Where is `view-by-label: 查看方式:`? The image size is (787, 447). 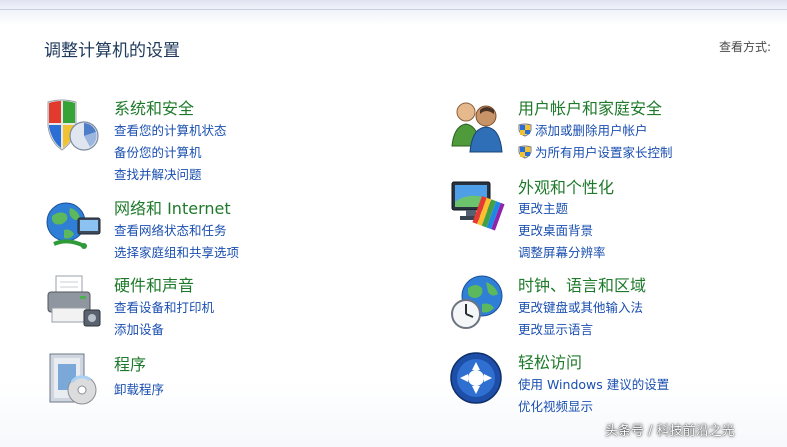
view-by-label: 查看方式: is located at coordinates (745, 46).